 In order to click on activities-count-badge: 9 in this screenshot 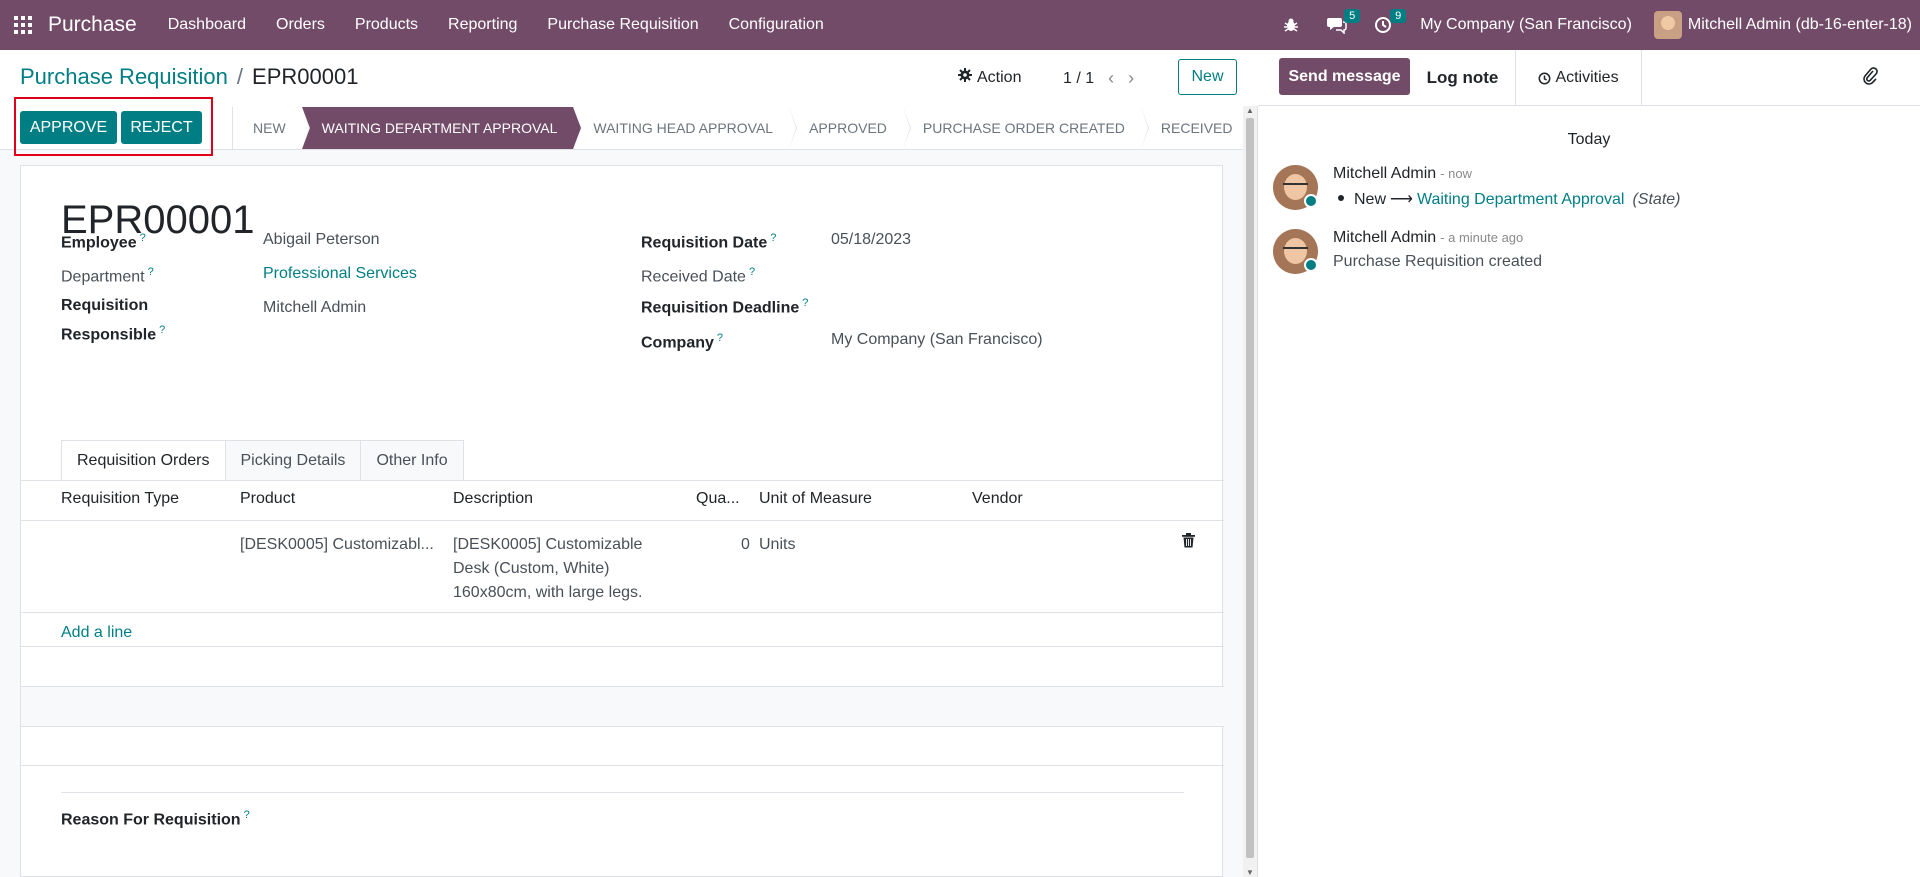, I will do `click(1398, 16)`.